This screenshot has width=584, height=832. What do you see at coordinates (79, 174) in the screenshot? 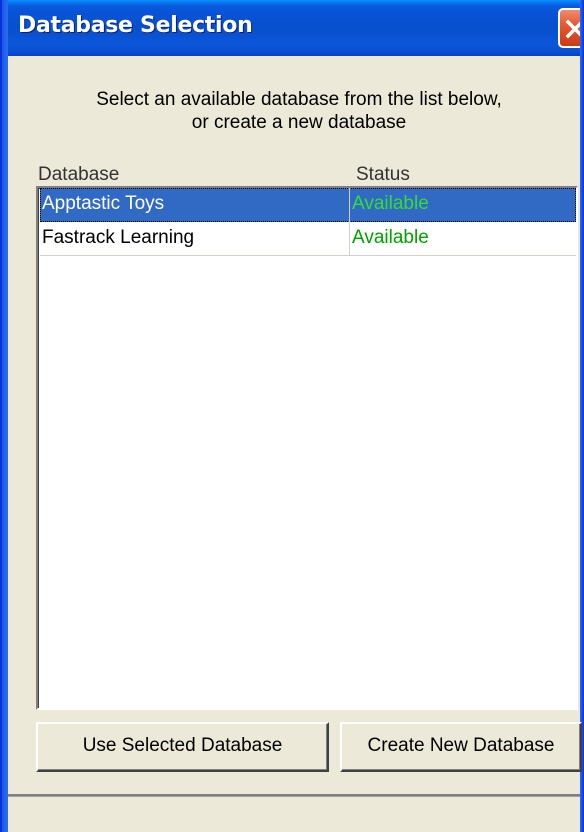
I see `column-header-database: Database` at bounding box center [79, 174].